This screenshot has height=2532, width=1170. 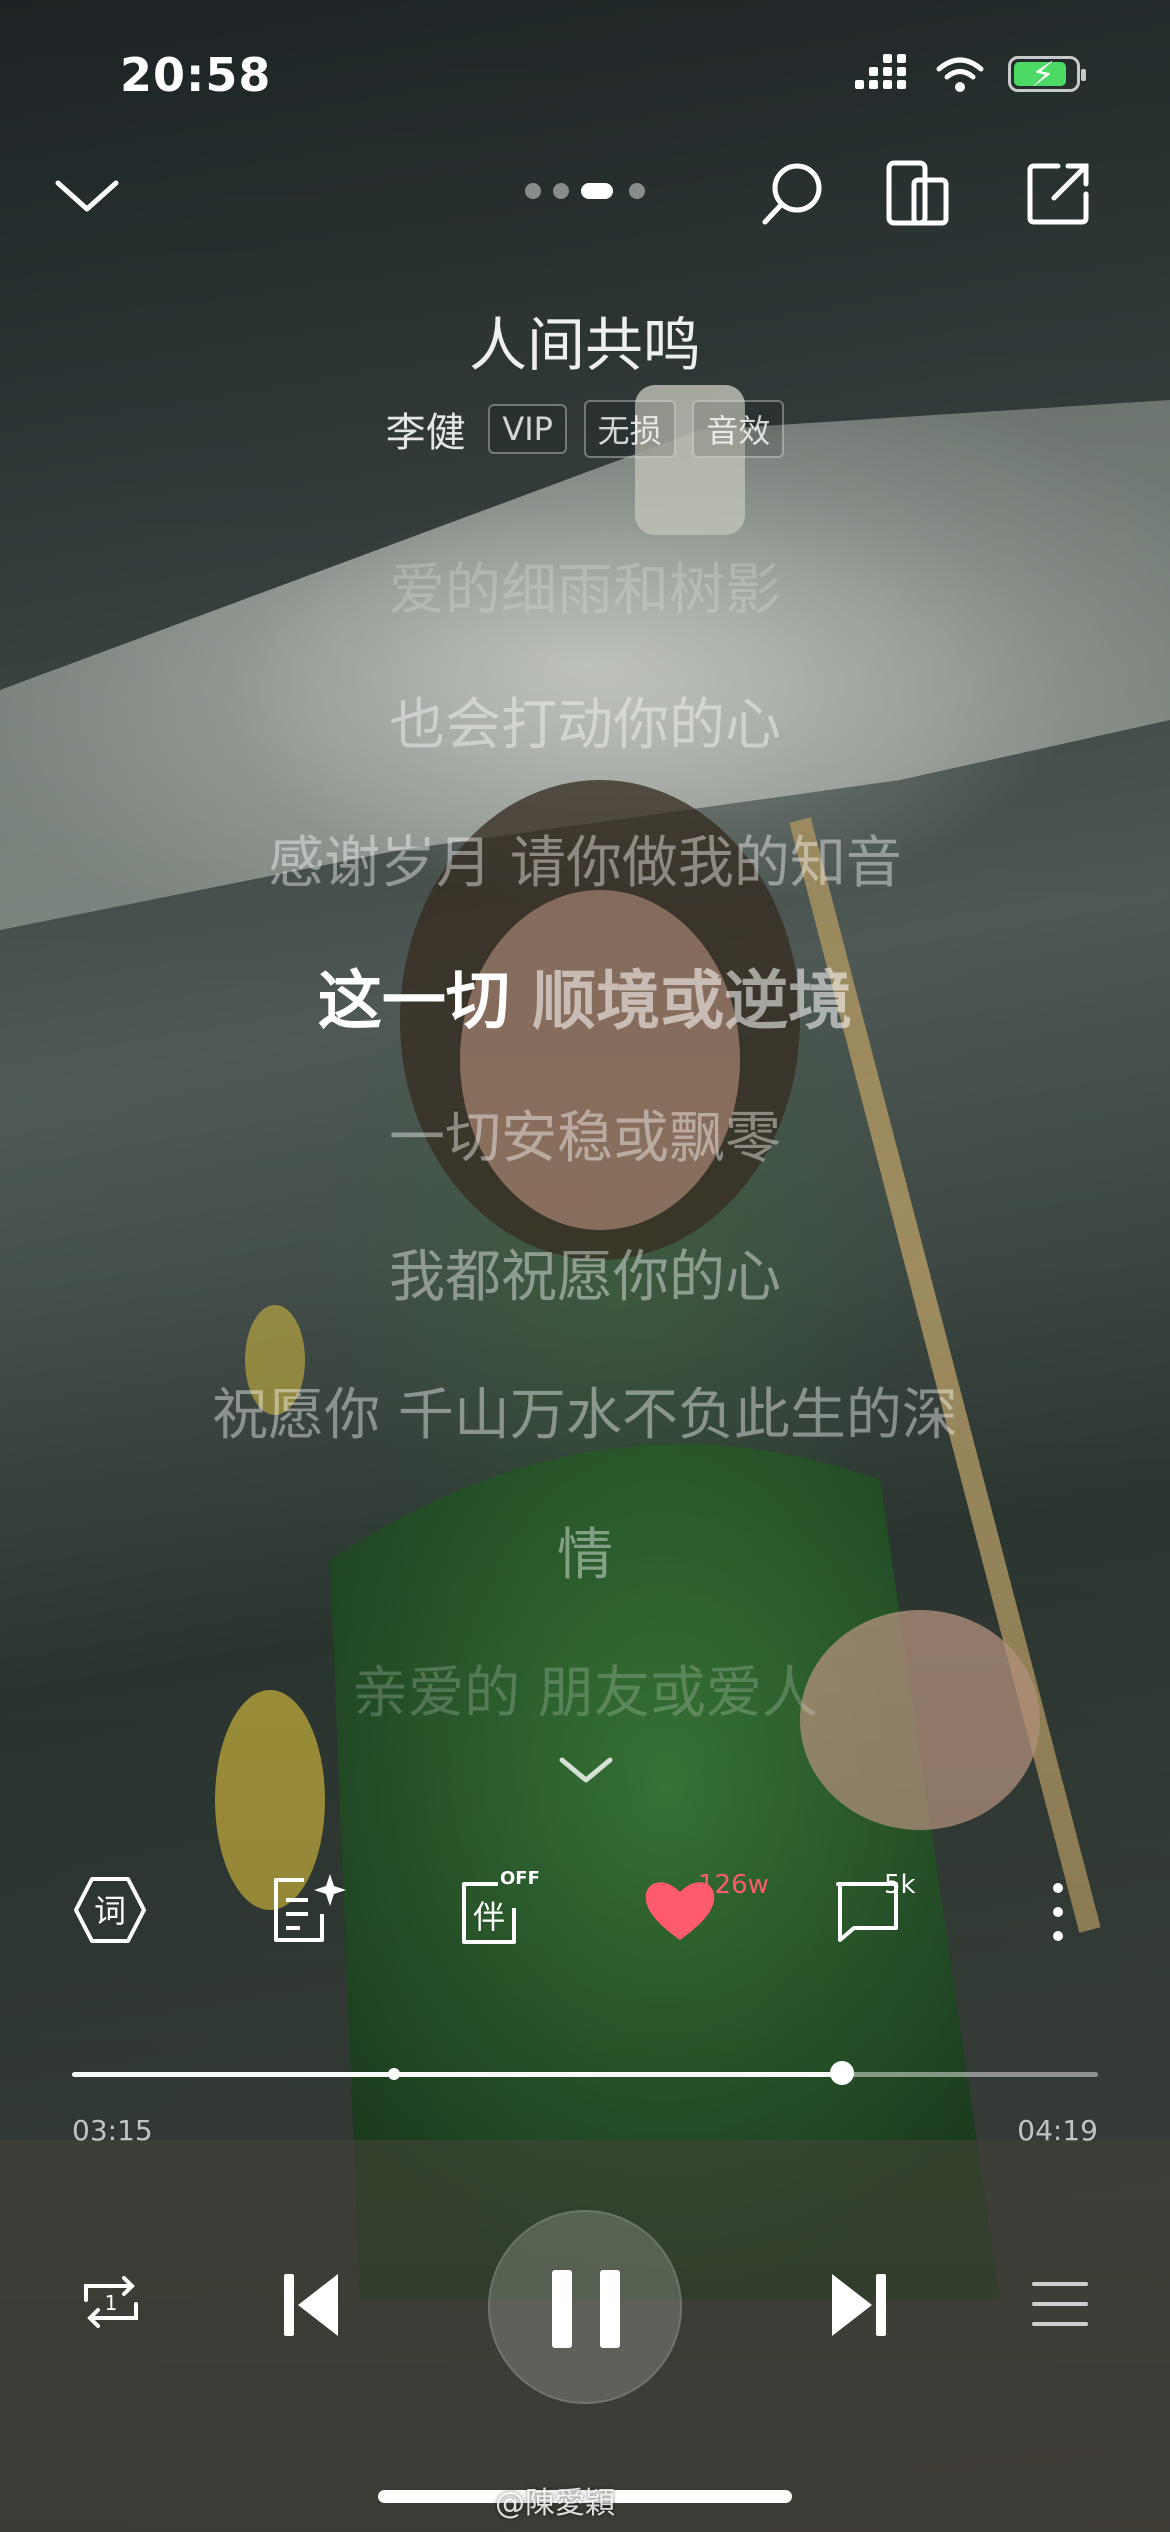 What do you see at coordinates (585, 75) in the screenshot?
I see `status-bar: 20:58 ⚡` at bounding box center [585, 75].